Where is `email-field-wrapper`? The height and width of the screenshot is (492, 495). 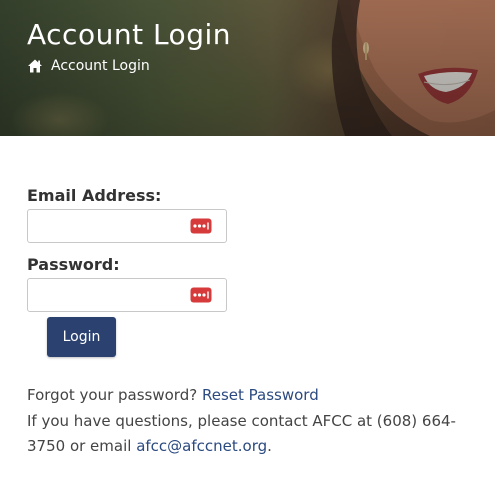
email-field-wrapper is located at coordinates (127, 226).